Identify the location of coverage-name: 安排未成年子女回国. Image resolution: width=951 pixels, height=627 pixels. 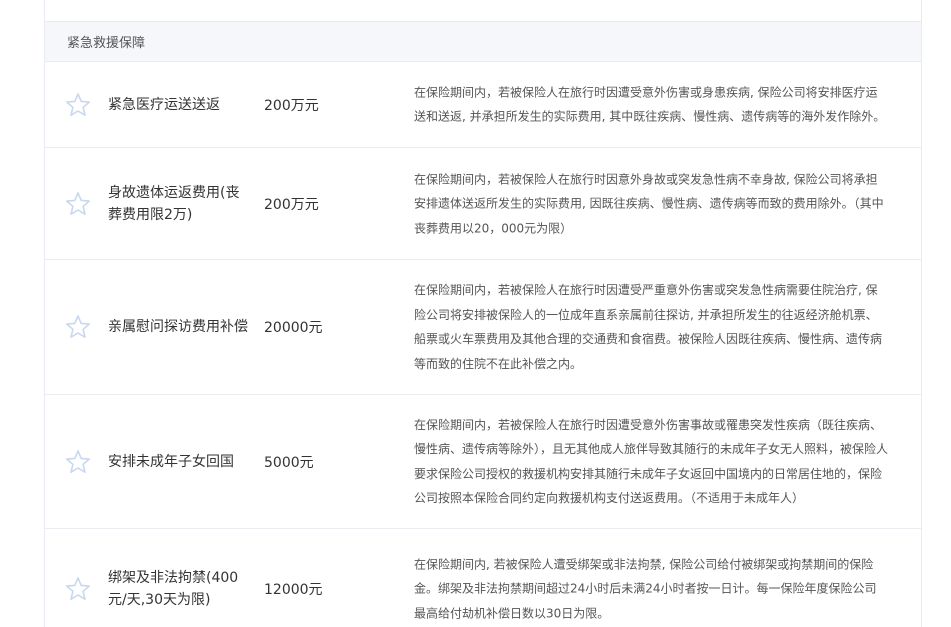
(171, 461).